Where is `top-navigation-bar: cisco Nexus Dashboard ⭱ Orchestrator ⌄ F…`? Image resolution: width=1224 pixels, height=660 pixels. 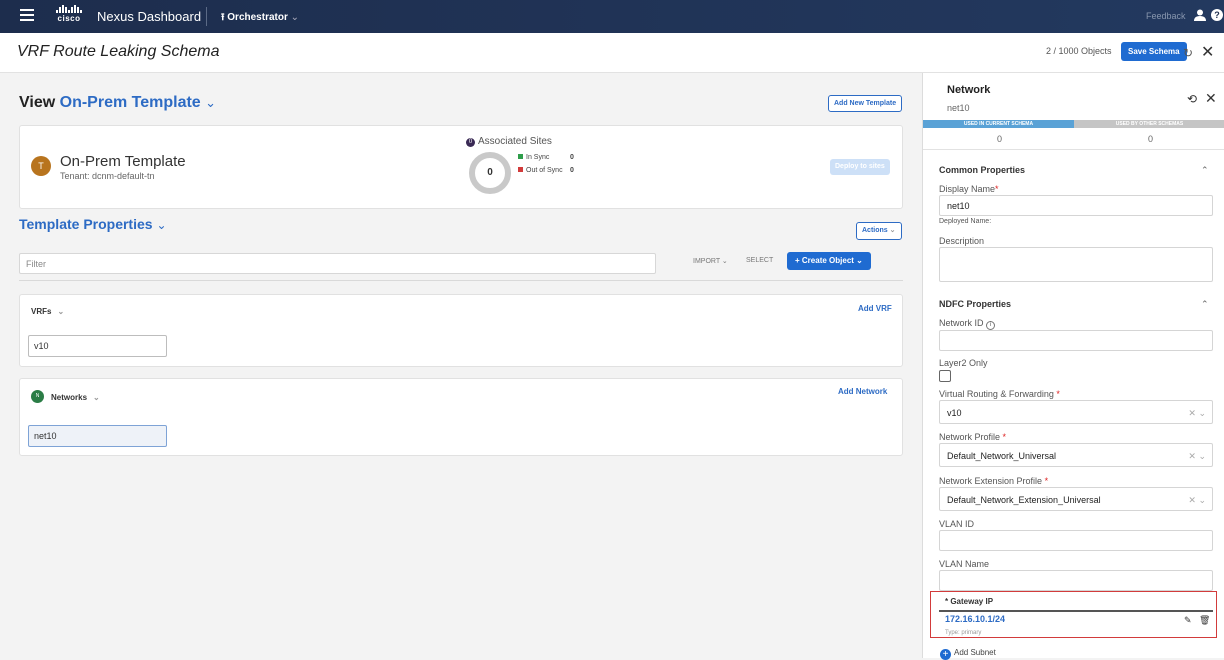
top-navigation-bar: cisco Nexus Dashboard ⭱ Orchestrator ⌄ F… is located at coordinates (612, 16).